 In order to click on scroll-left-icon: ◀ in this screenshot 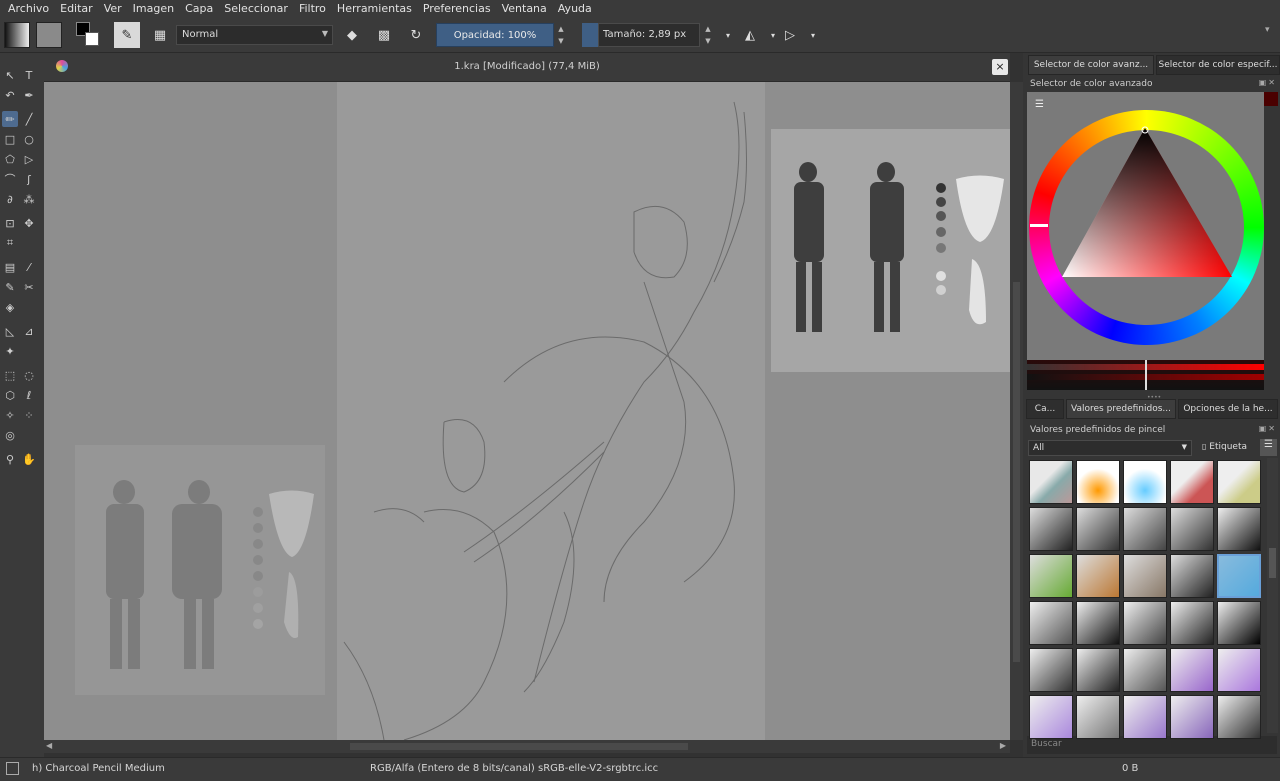, I will do `click(49, 745)`.